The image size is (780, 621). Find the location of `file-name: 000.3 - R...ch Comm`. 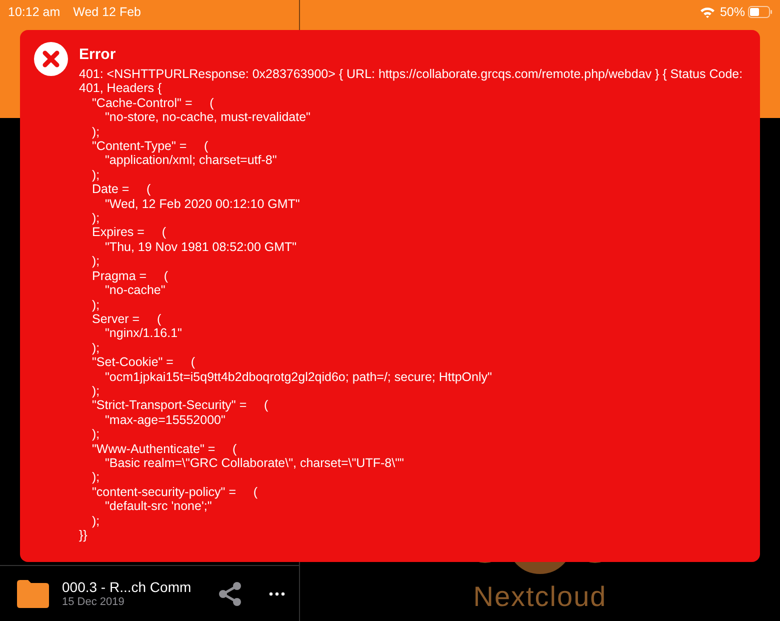

file-name: 000.3 - R...ch Comm is located at coordinates (139, 587).